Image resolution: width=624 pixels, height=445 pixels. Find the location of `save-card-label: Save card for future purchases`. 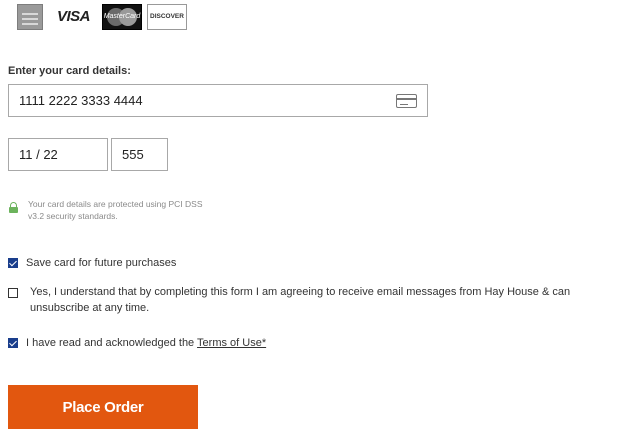

save-card-label: Save card for future purchases is located at coordinates (101, 263).